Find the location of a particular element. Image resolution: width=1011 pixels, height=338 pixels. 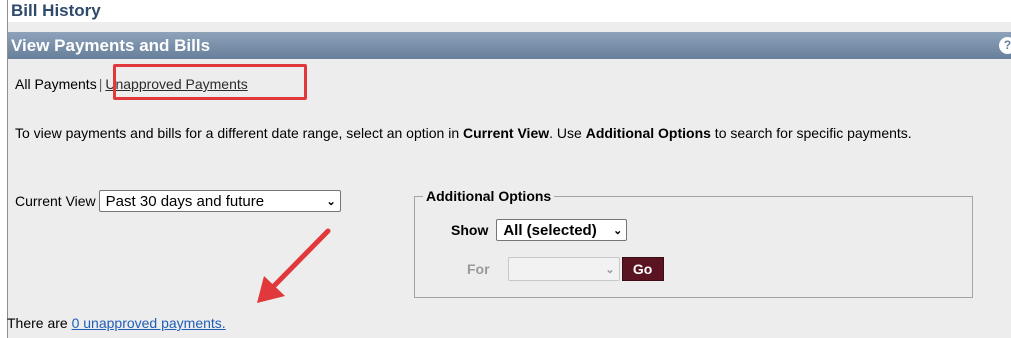

footer-summary: There are 0 unapproved payments. is located at coordinates (116, 323).